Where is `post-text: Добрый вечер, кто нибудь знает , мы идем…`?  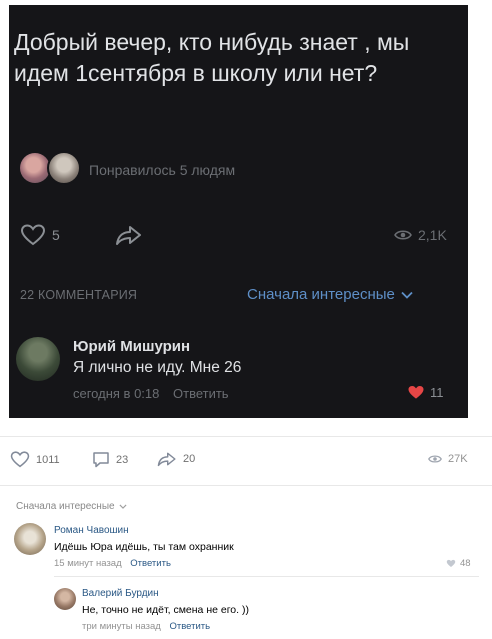
post-text: Добрый вечер, кто нибудь знает , мы идем… is located at coordinates (212, 57).